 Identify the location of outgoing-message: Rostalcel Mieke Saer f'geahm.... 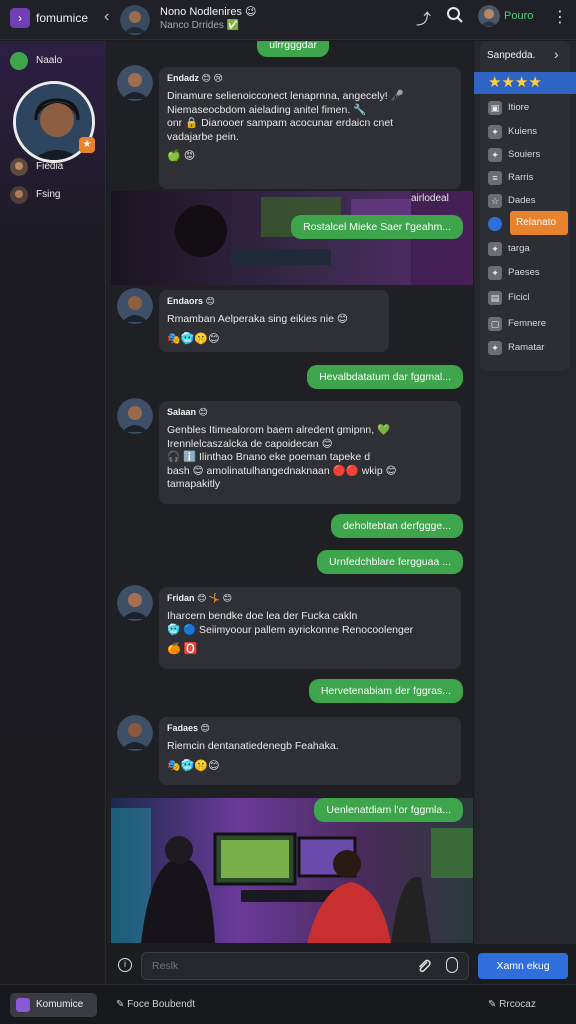
(377, 227).